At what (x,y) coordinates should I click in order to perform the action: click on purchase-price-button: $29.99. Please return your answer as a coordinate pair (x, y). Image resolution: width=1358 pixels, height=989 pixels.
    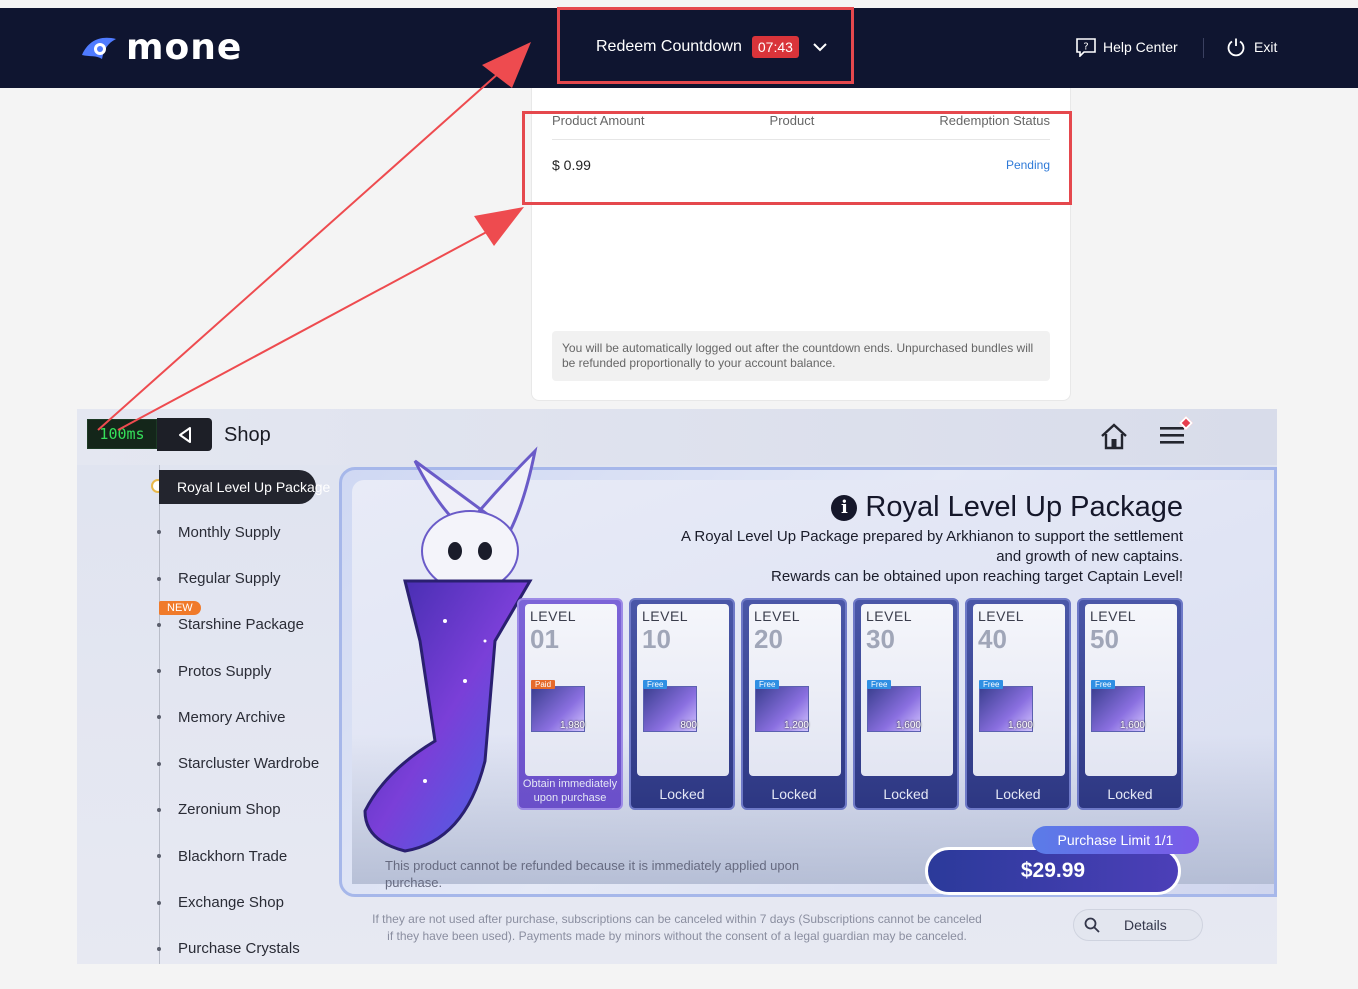
    Looking at the image, I should click on (1053, 871).